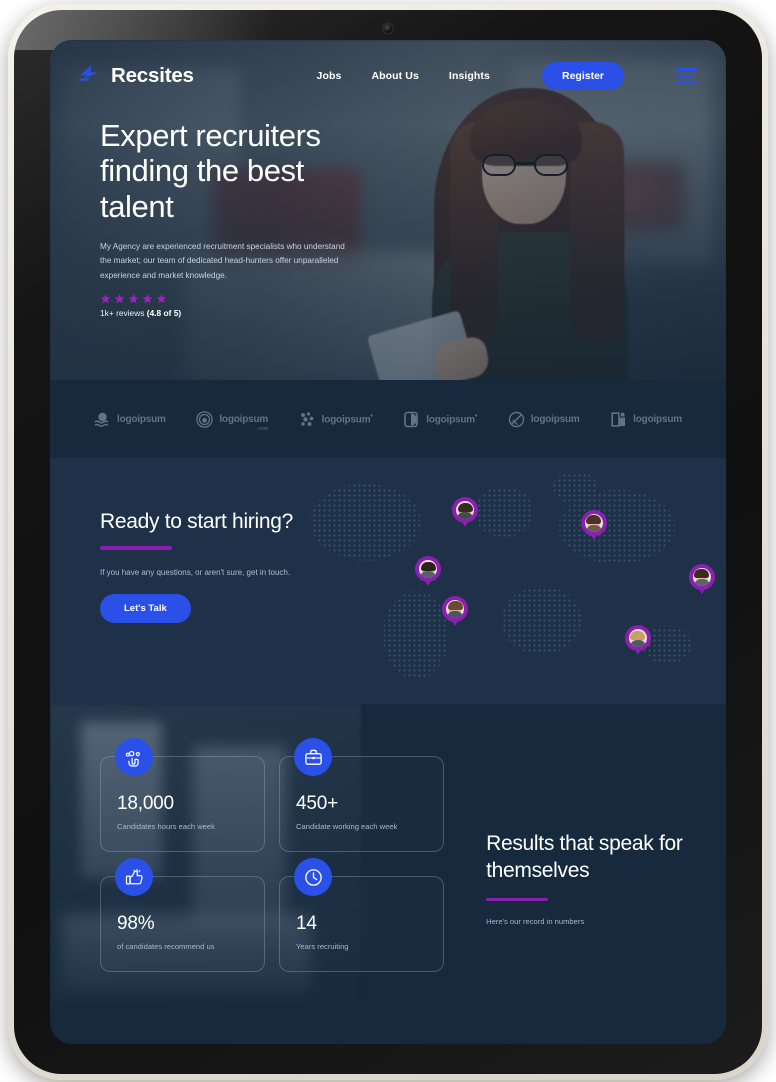 Image resolution: width=776 pixels, height=1082 pixels. I want to click on partner-logo-text: logoipsum .com, so click(244, 422).